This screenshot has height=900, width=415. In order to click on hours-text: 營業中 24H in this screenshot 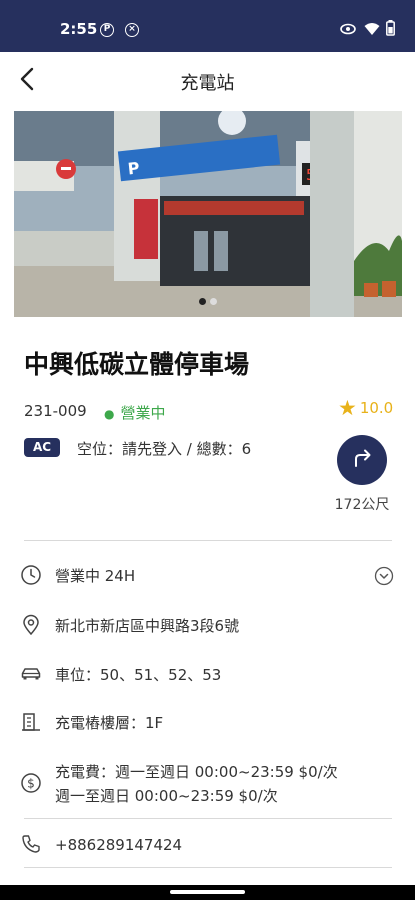, I will do `click(95, 576)`.